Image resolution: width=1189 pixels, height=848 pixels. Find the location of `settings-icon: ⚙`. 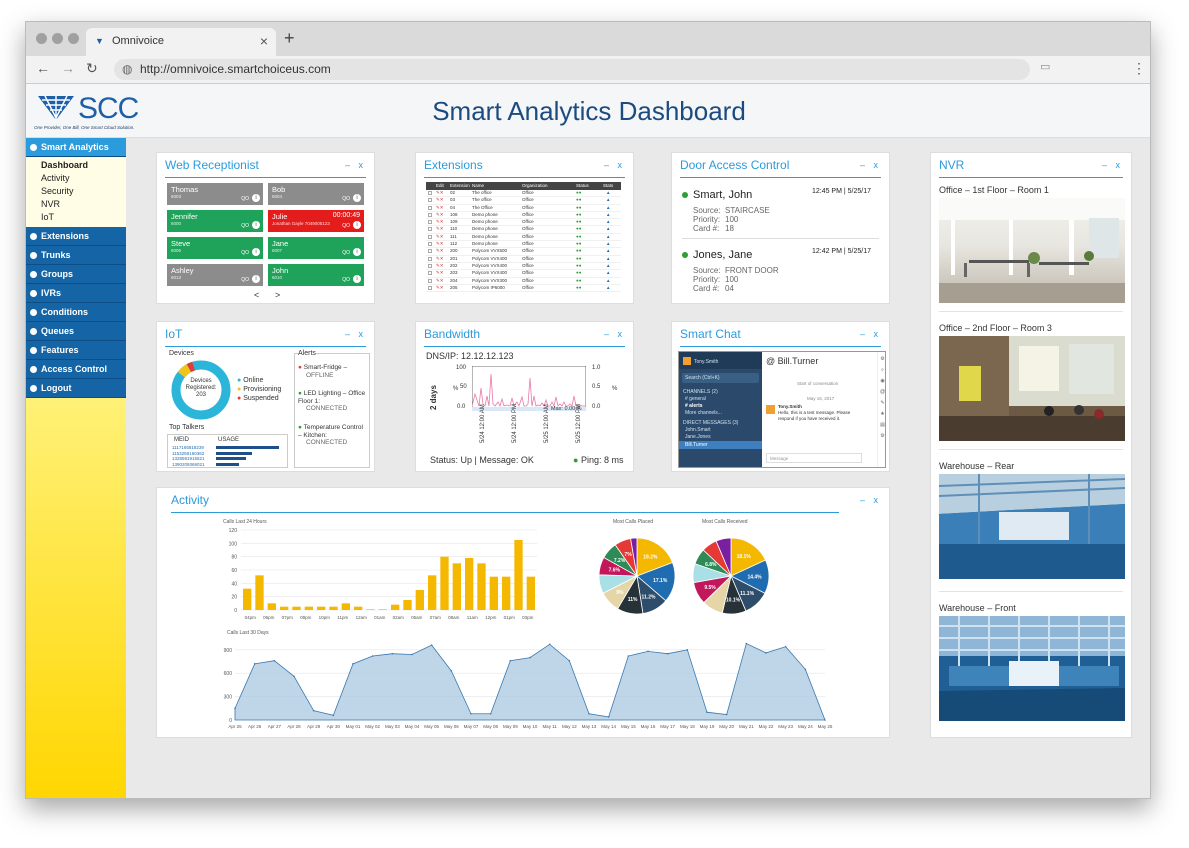

settings-icon: ⚙ is located at coordinates (881, 436).